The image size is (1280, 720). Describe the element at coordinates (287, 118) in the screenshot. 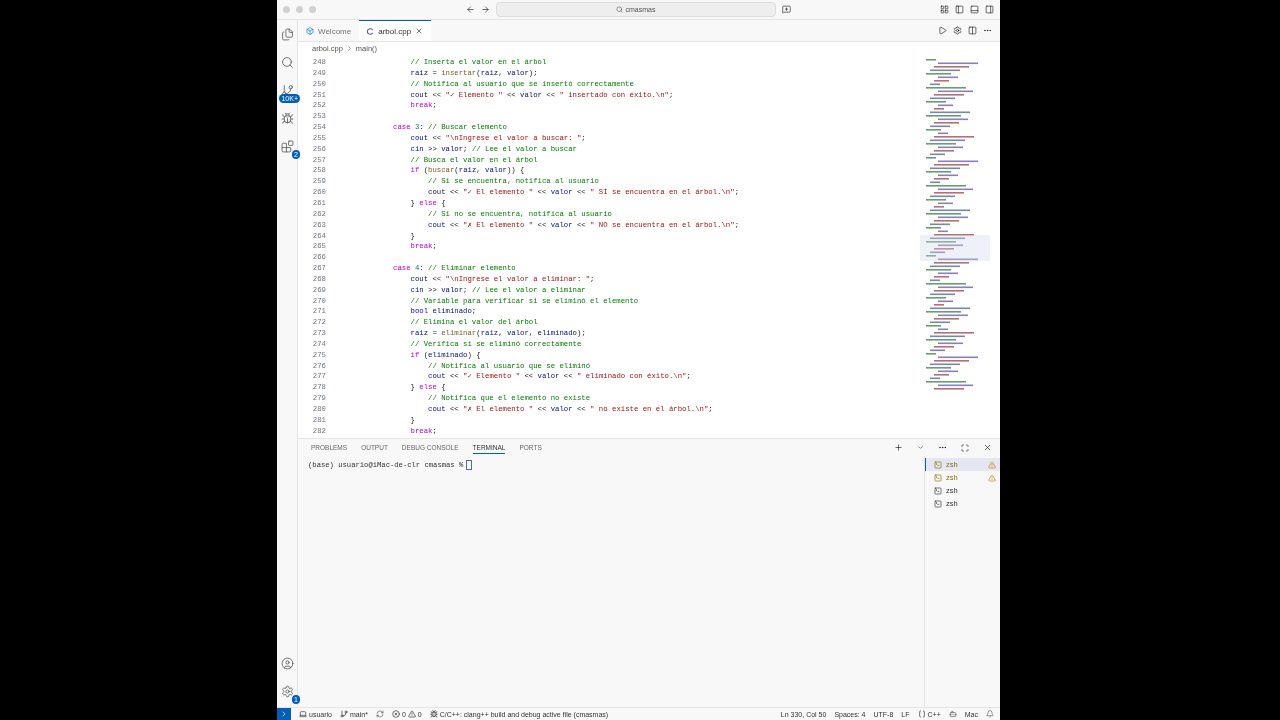

I see `run-debug-icon` at that location.